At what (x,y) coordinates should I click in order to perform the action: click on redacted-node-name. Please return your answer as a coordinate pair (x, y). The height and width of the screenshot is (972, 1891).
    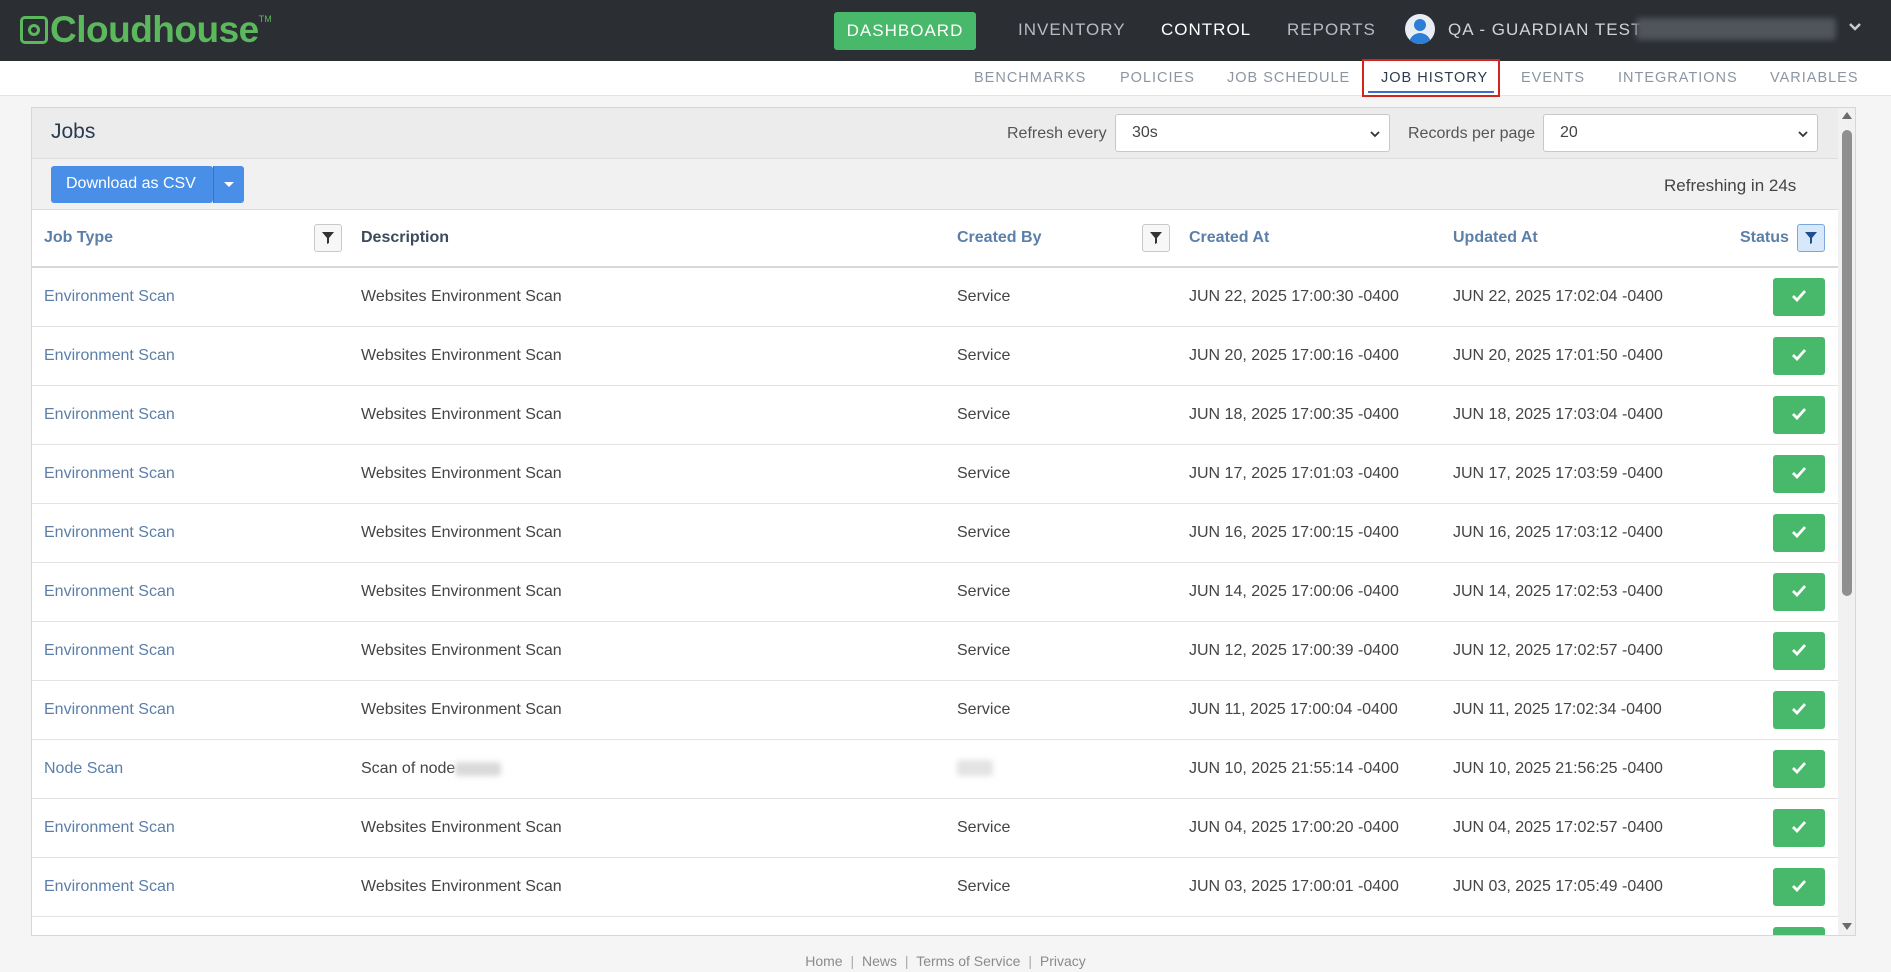
    Looking at the image, I should click on (478, 768).